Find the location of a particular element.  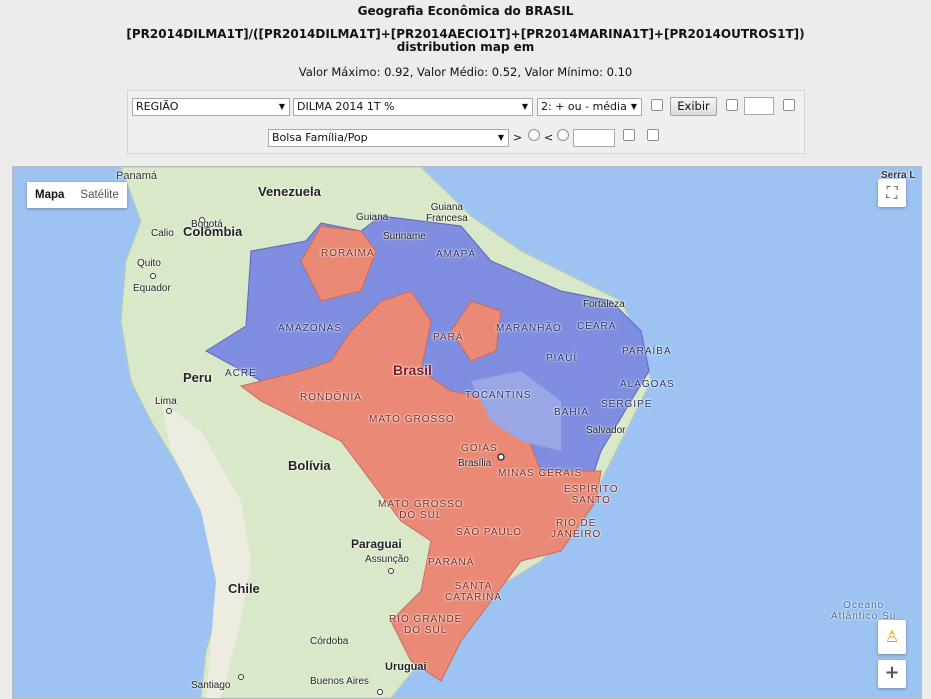

map-label-ms: MATO GROSSO DO SUL is located at coordinates (421, 510).